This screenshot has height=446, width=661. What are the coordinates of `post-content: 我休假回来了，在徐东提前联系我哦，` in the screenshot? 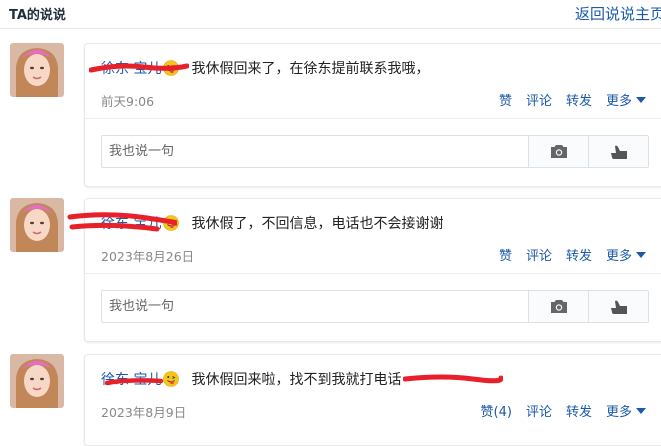 It's located at (310, 69).